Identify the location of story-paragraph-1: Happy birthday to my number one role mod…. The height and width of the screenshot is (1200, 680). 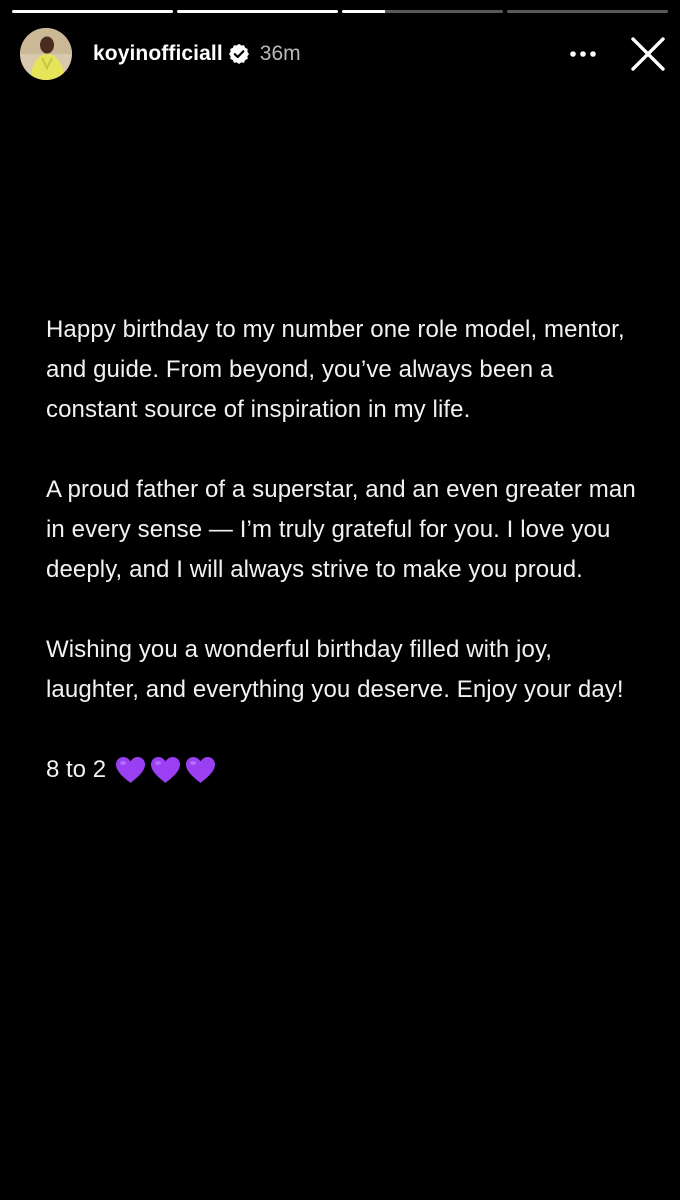
(335, 369).